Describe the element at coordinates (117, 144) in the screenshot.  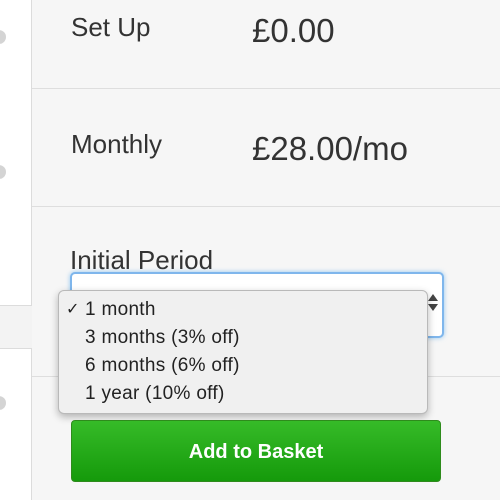
I see `monthly-label: Monthly` at that location.